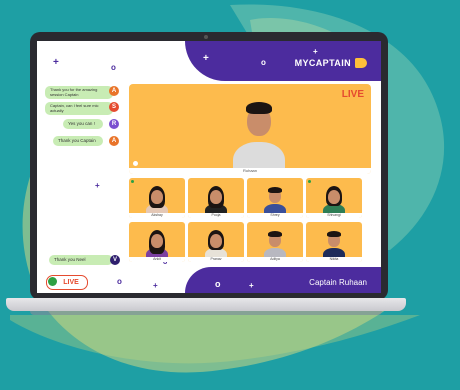  Describe the element at coordinates (334, 198) in the screenshot. I see `participant-tile: Shivangi` at that location.